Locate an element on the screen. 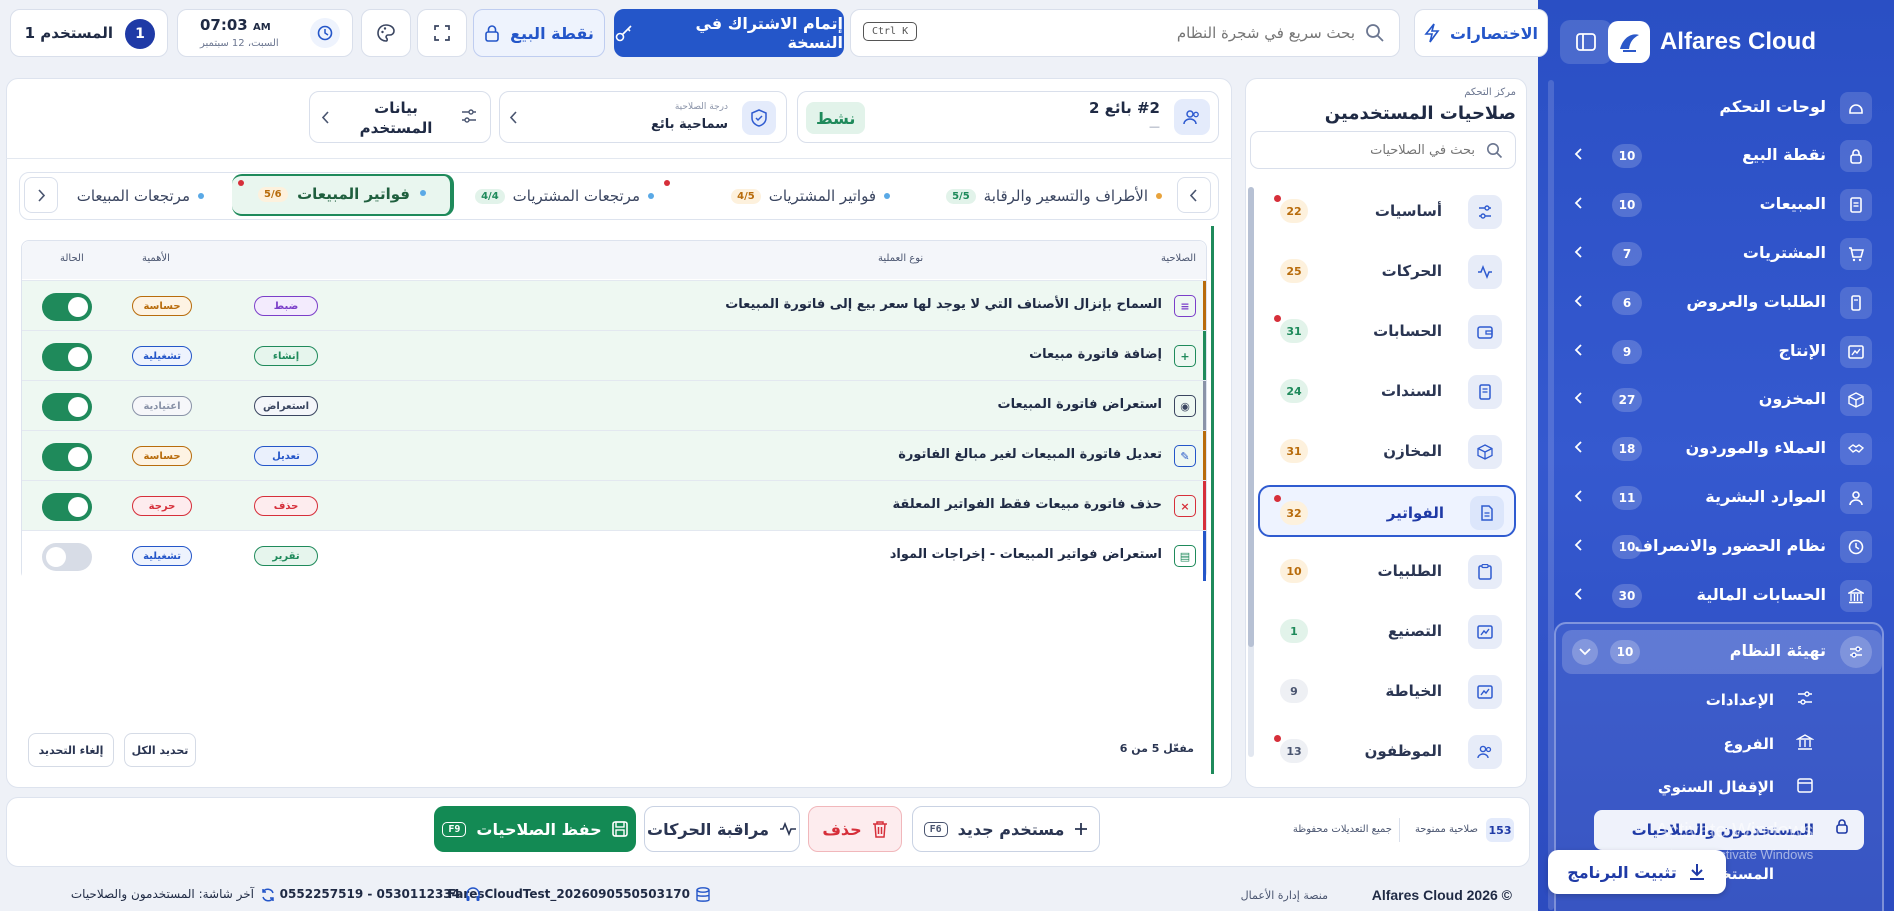 Image resolution: width=1894 pixels, height=911 pixels. sidebar-item-attendance: نظام الحضور والانصراف 10 is located at coordinates (1718, 547).